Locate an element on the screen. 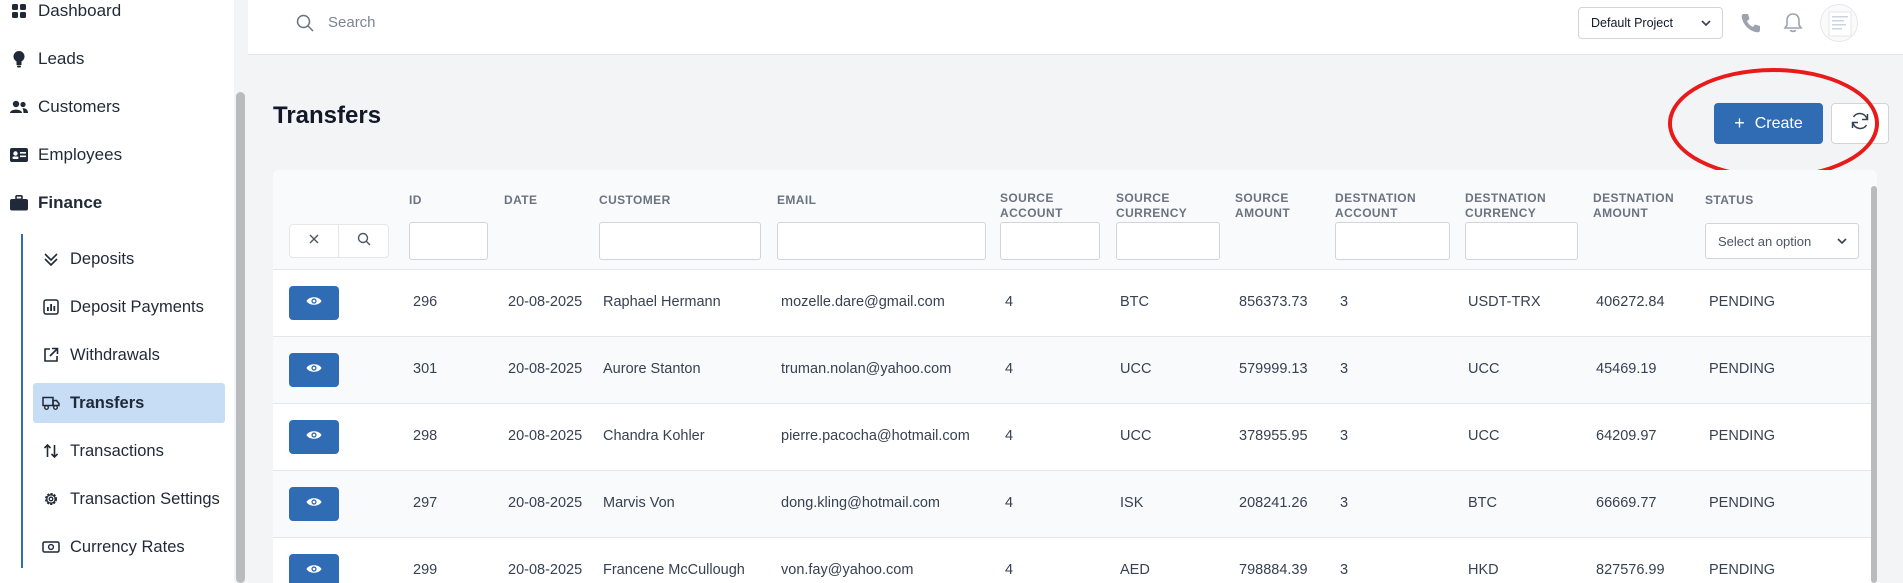 Image resolution: width=1903 pixels, height=583 pixels. sidebar-item-transactions: Transactions is located at coordinates (129, 451).